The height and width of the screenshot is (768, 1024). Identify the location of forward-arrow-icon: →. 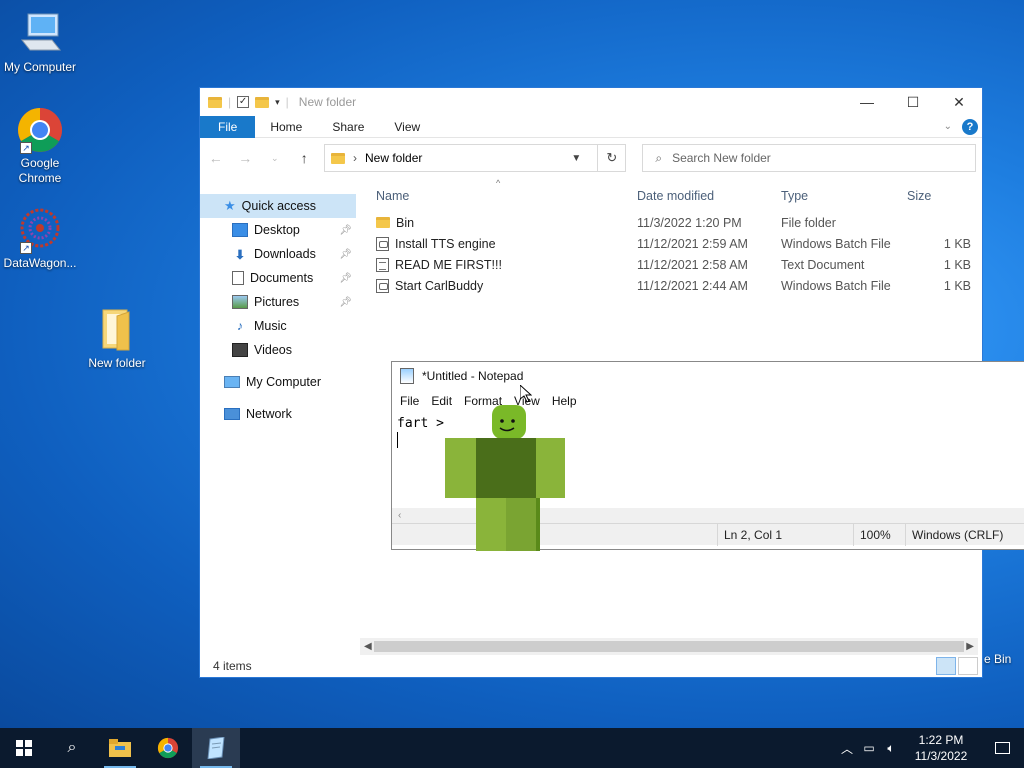
(246, 158).